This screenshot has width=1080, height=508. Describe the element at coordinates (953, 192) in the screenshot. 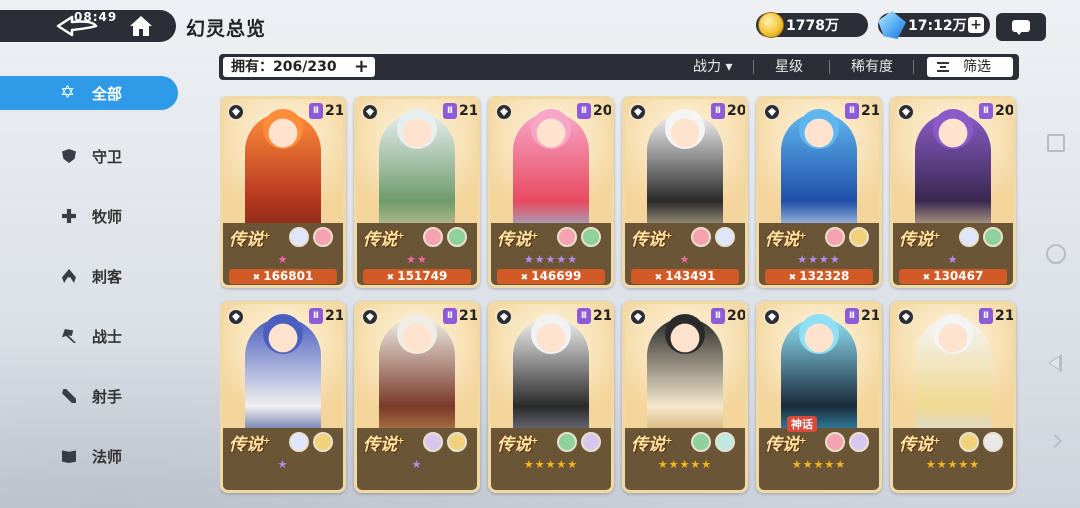

I see `hero-card: Ⅱ20 传说+ ★ 130467` at that location.